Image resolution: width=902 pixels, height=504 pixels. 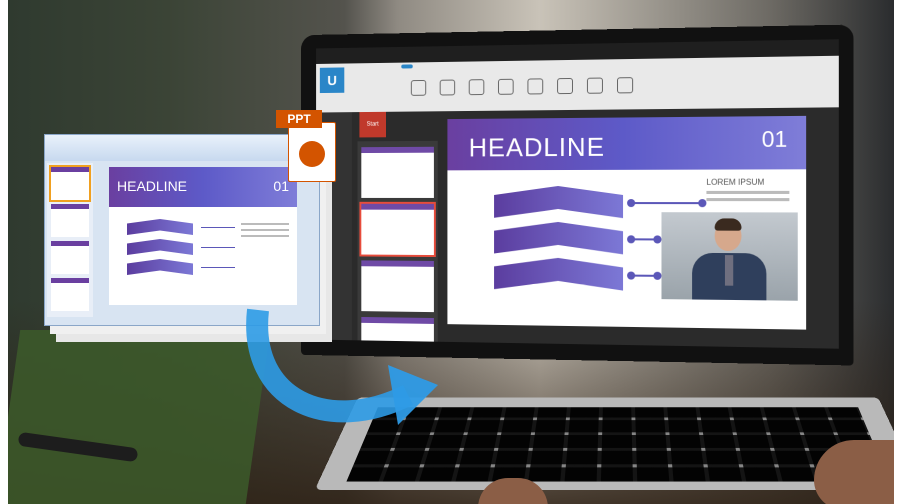 What do you see at coordinates (537, 148) in the screenshot?
I see `slide-headline: HEADLINE` at bounding box center [537, 148].